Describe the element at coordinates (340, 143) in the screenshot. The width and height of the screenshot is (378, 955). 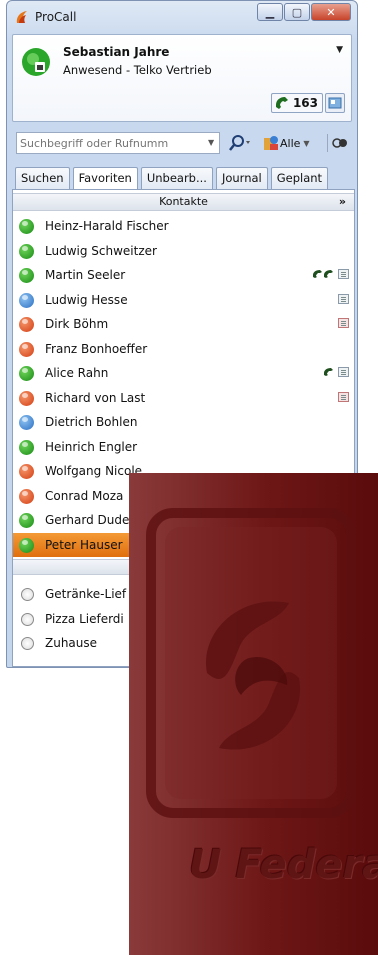
I see `view-toggle-icon` at that location.